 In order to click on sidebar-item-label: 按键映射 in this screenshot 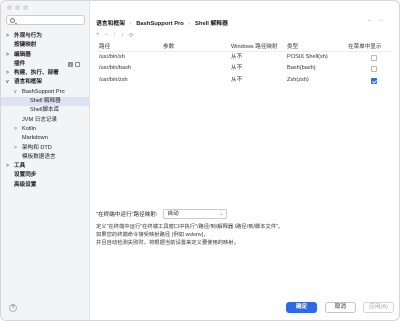, I will do `click(25, 45)`.